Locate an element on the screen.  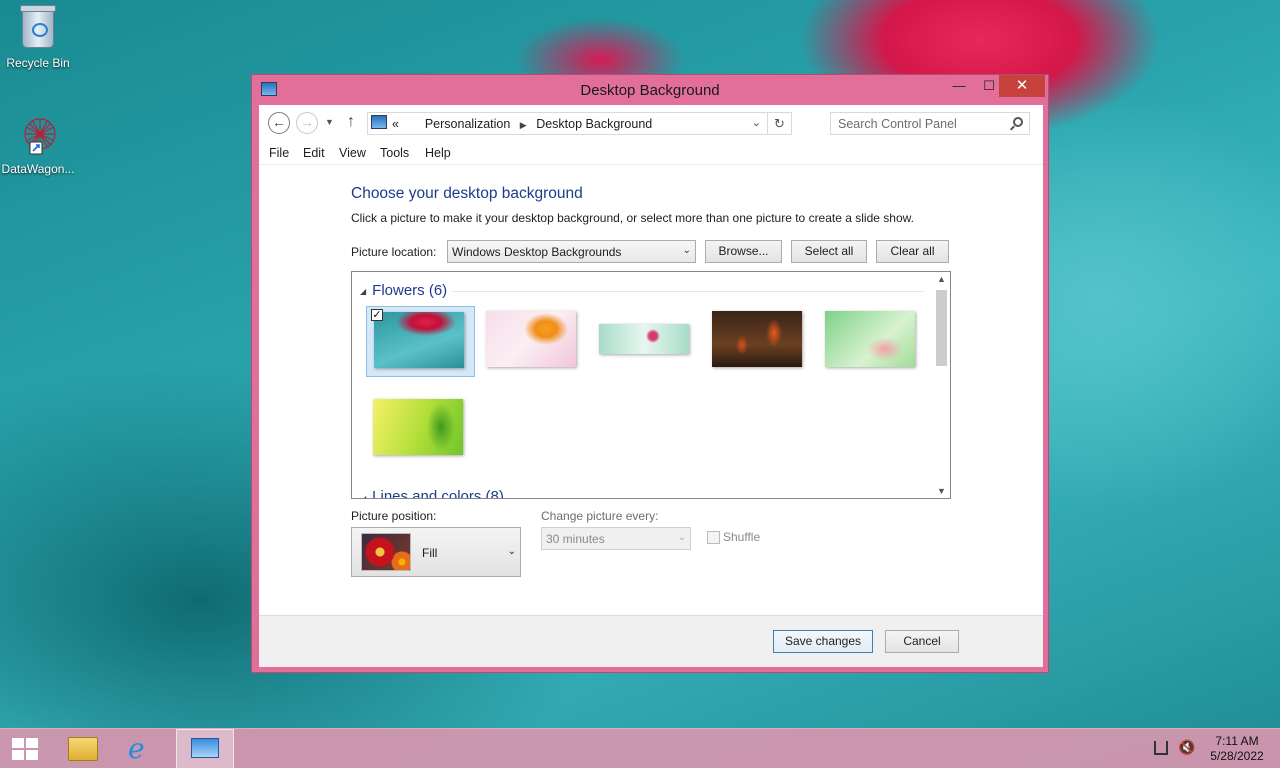
desktop-icon-recycle-bin: Recycle Bin is located at coordinates (38, 37).